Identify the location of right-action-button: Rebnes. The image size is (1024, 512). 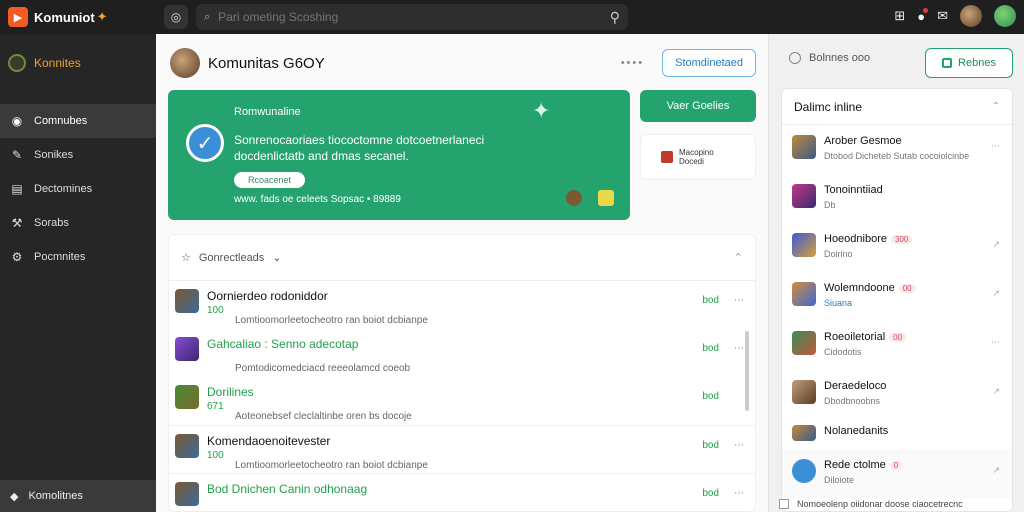
(969, 63).